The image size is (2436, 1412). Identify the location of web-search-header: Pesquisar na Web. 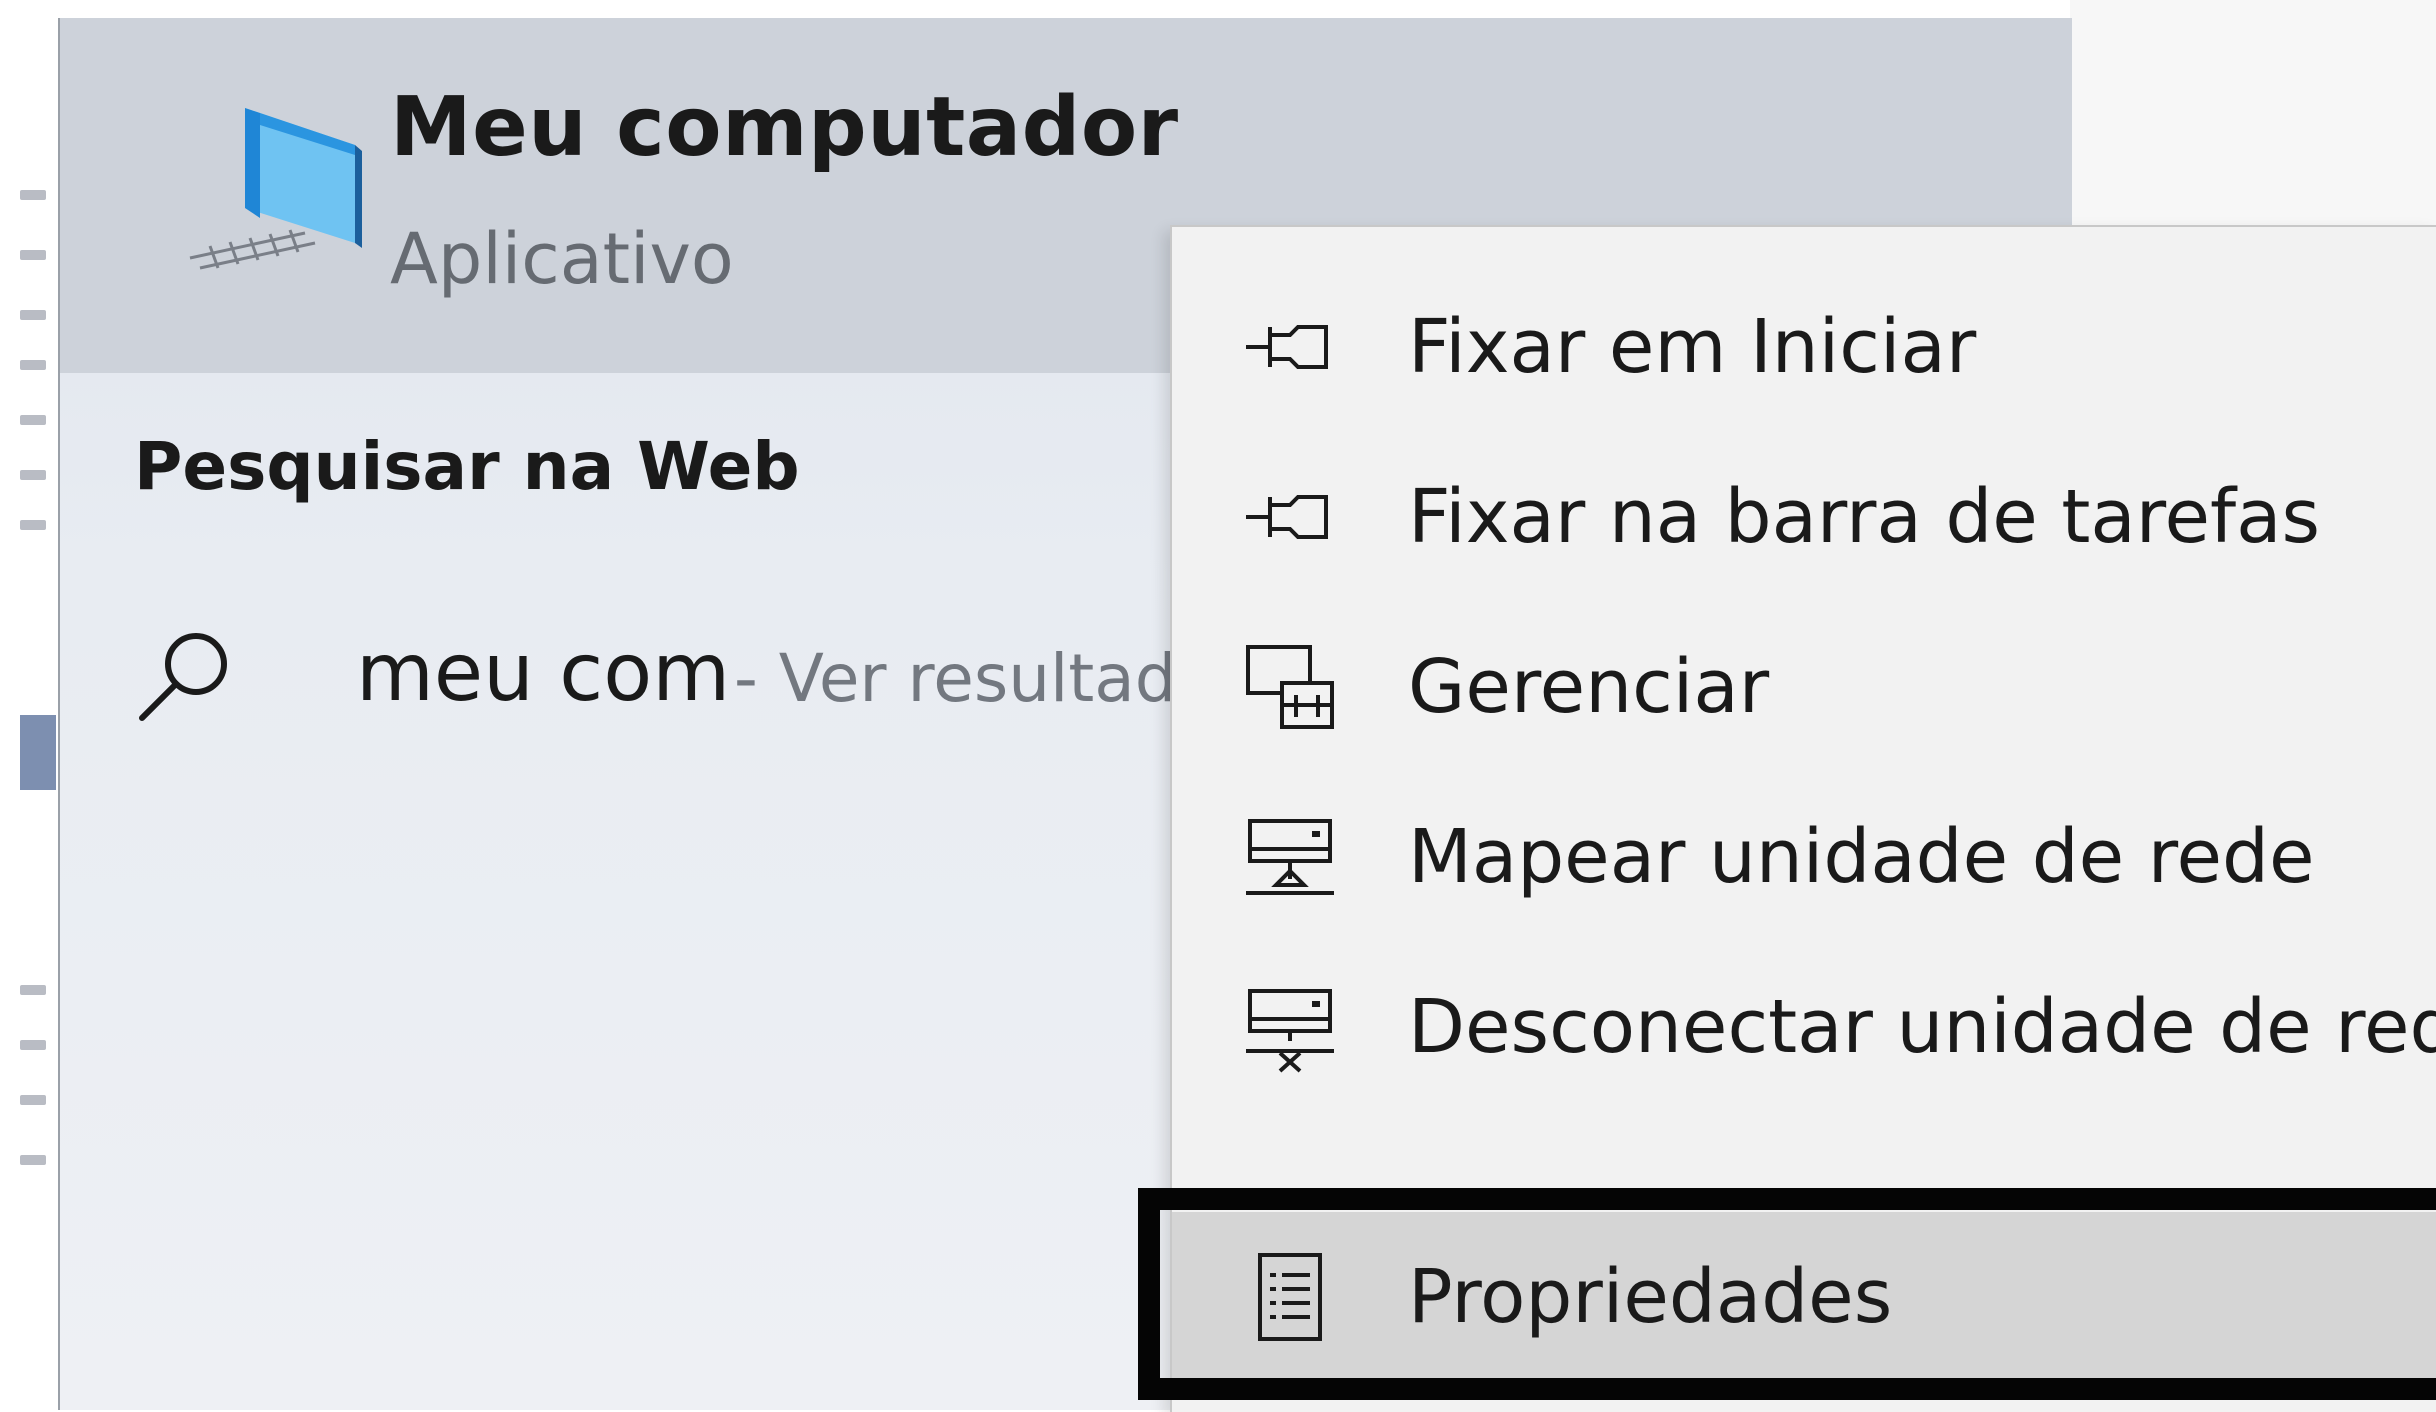
(467, 466).